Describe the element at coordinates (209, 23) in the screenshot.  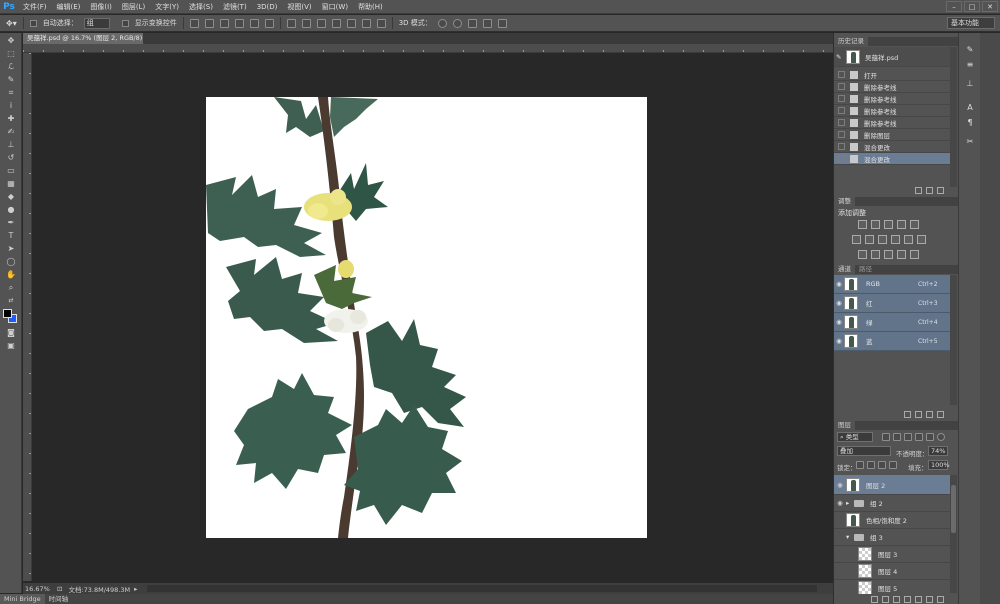
I see `align-vcenter-icon` at that location.